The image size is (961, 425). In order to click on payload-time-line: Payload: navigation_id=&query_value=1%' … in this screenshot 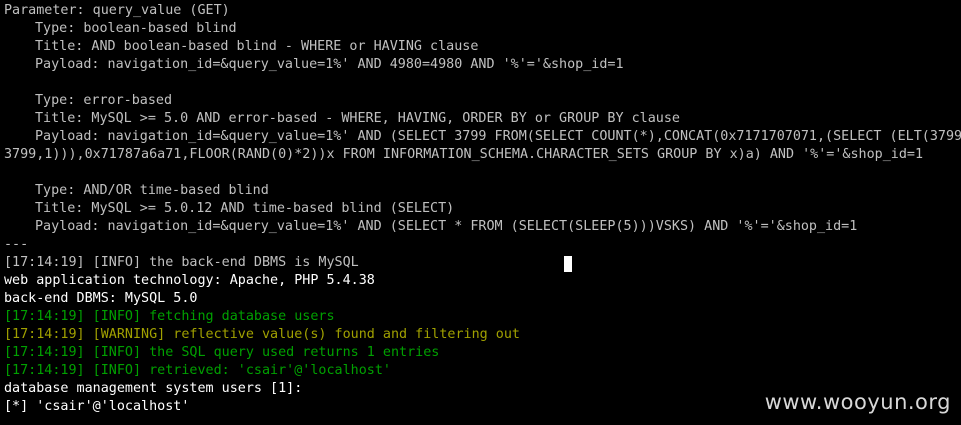, I will do `click(446, 226)`.